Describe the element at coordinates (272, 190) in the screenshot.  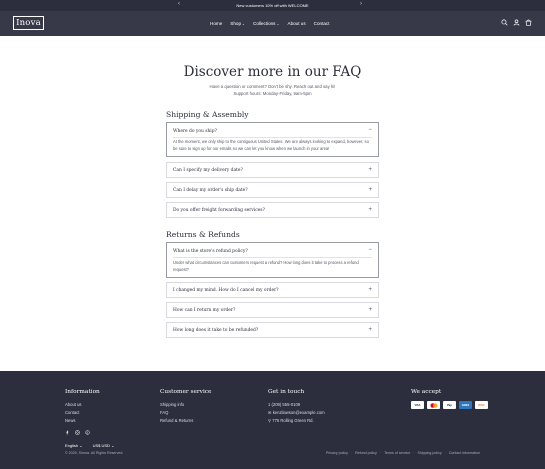
I see `faq-item-delay-ship: Can I delay my order's ship date? +` at that location.